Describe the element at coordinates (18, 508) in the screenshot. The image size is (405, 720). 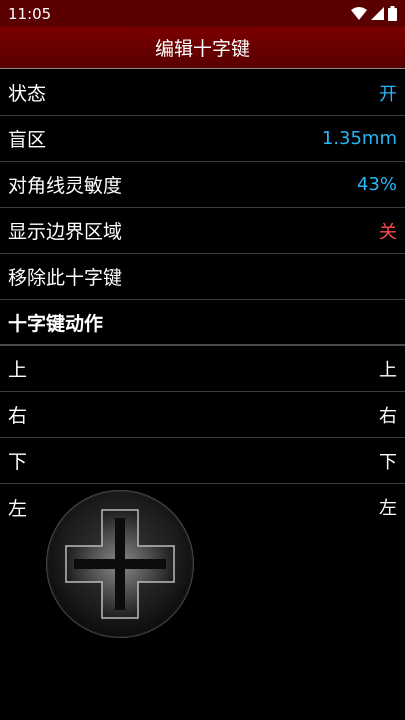
I see `action-label: 左` at that location.